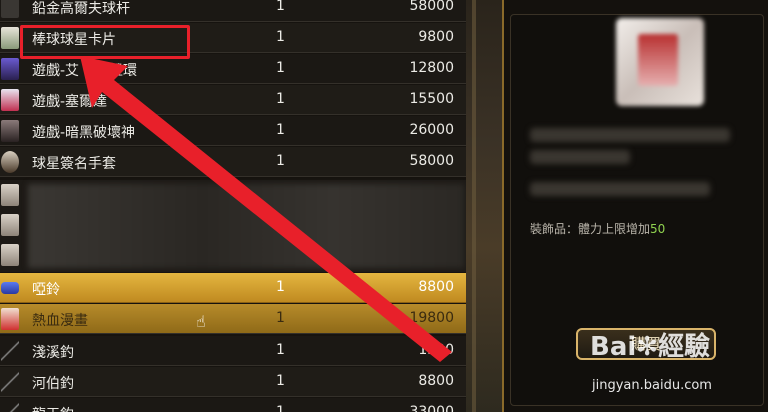 Image resolution: width=768 pixels, height=412 pixels. I want to click on item-name: 遊戲-塞爾達, so click(70, 102).